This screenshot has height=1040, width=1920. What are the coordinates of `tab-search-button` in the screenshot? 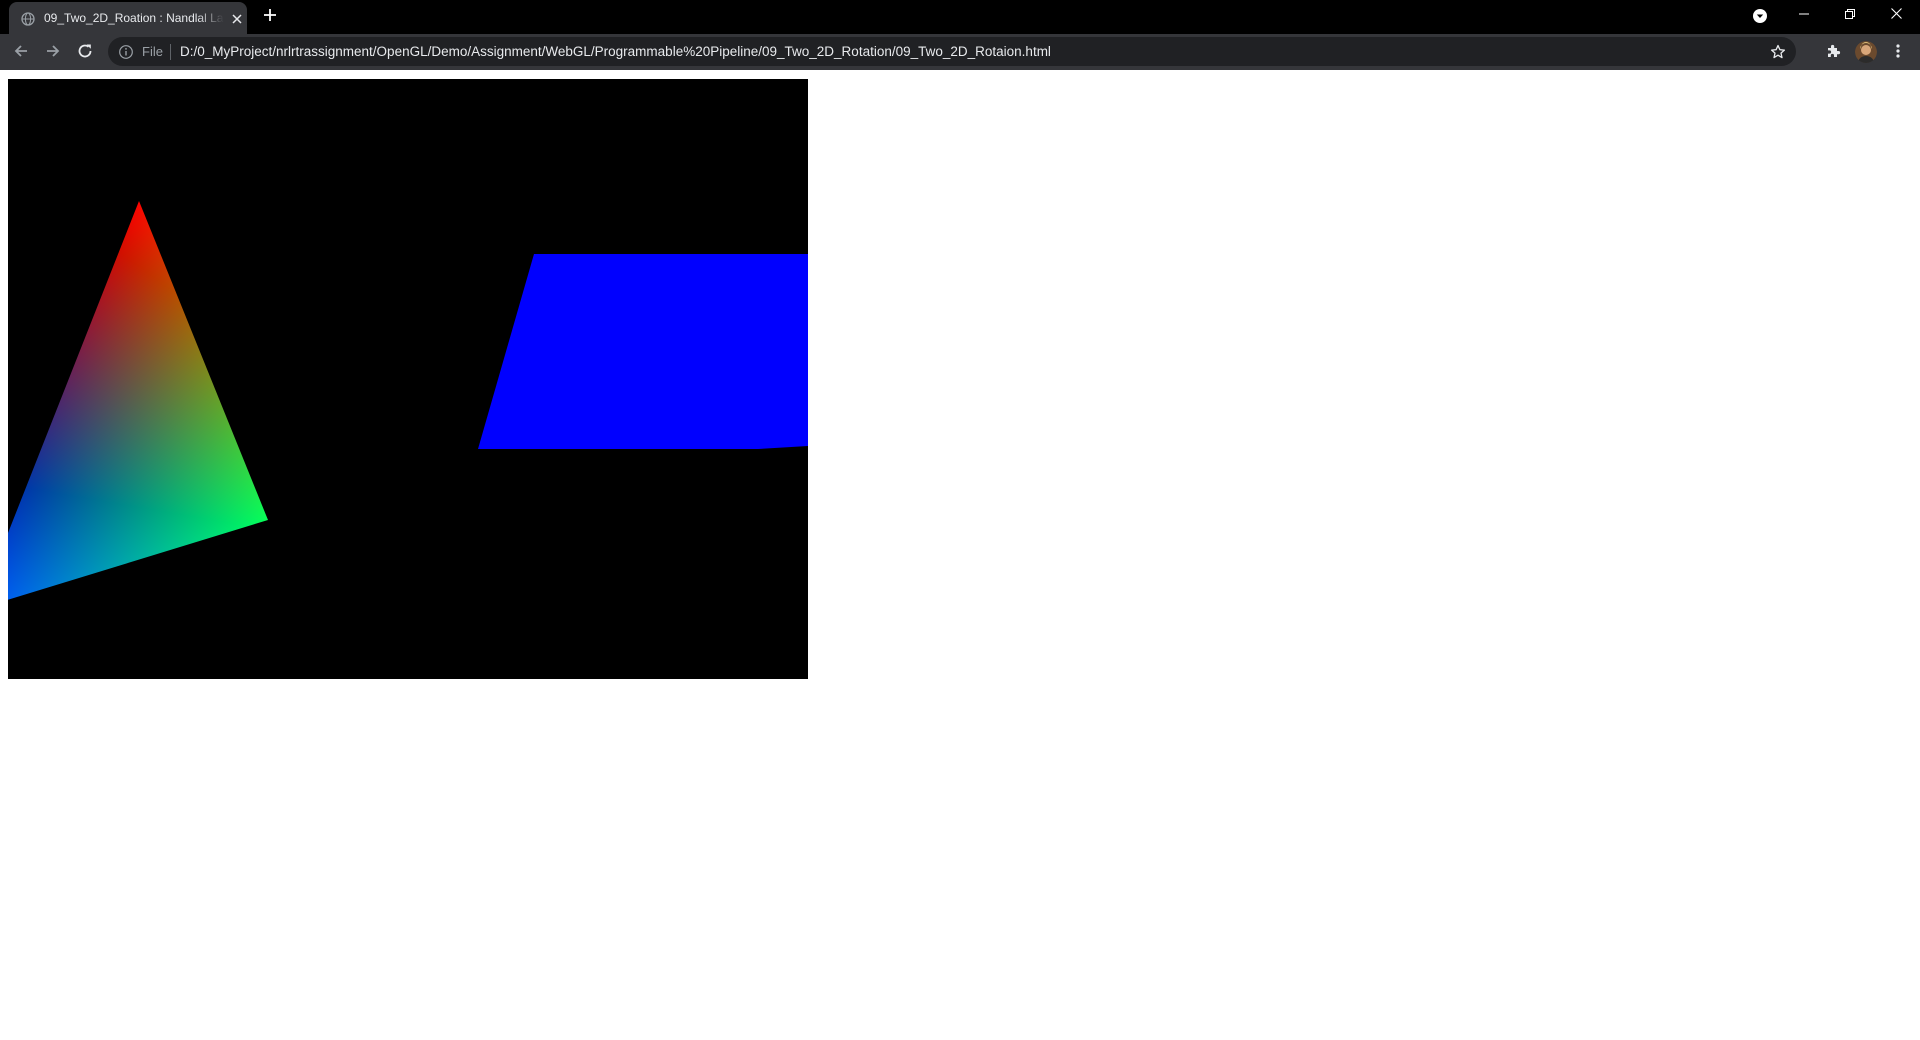 It's located at (1760, 18).